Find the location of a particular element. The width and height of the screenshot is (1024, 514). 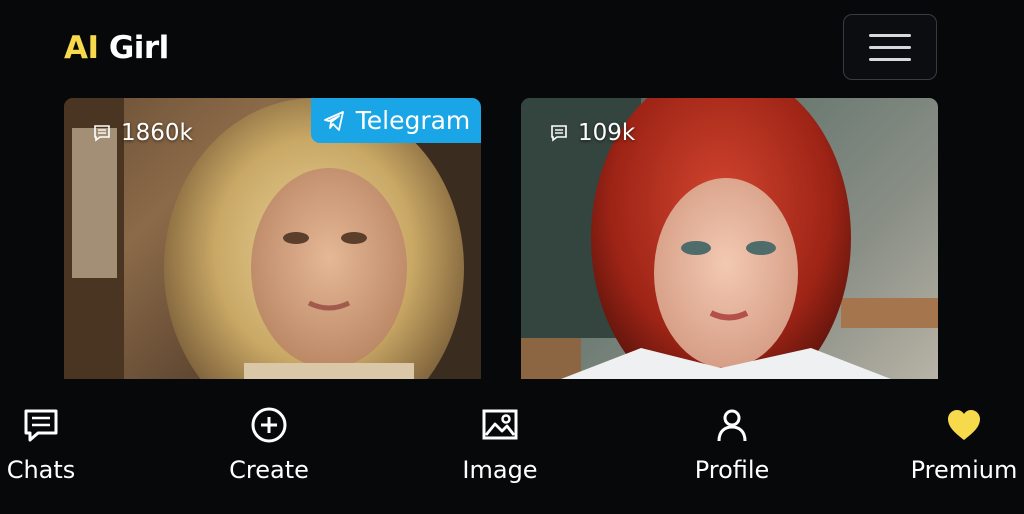

nav-label: Create is located at coordinates (269, 470).